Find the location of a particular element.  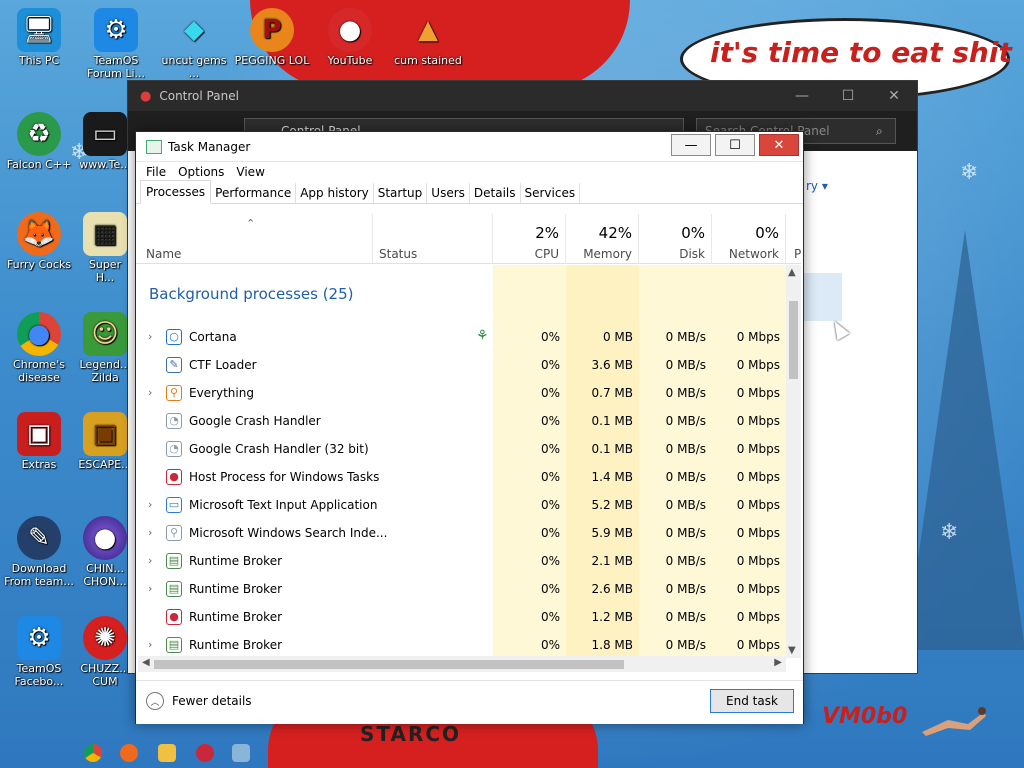

desktop-icon-legend-zilda: ☺ Legend... Zilda is located at coordinates (105, 348).